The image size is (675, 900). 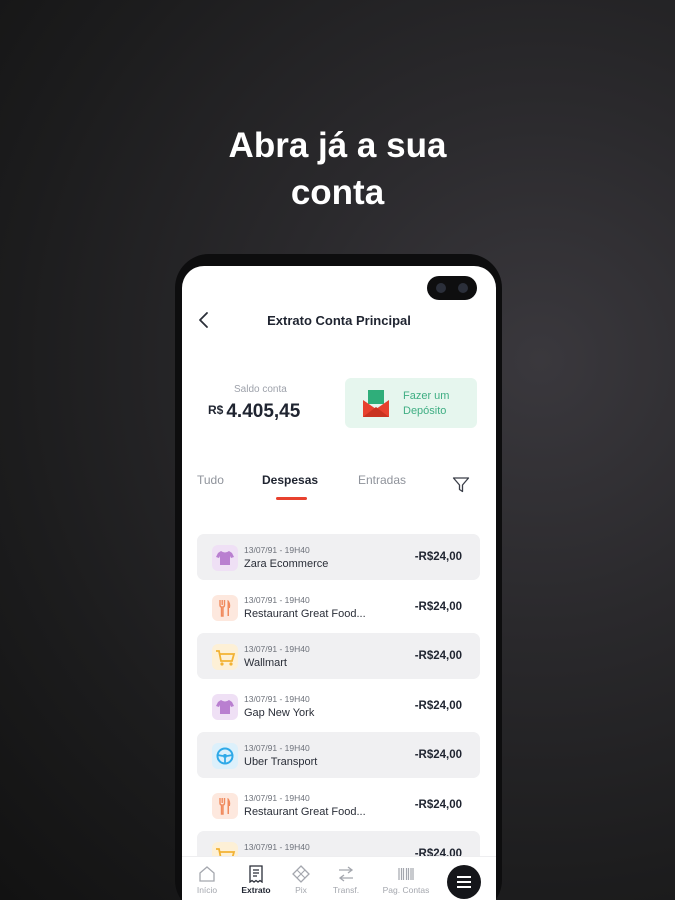 I want to click on balance-amount: R$ 4.405,45, so click(x=254, y=412).